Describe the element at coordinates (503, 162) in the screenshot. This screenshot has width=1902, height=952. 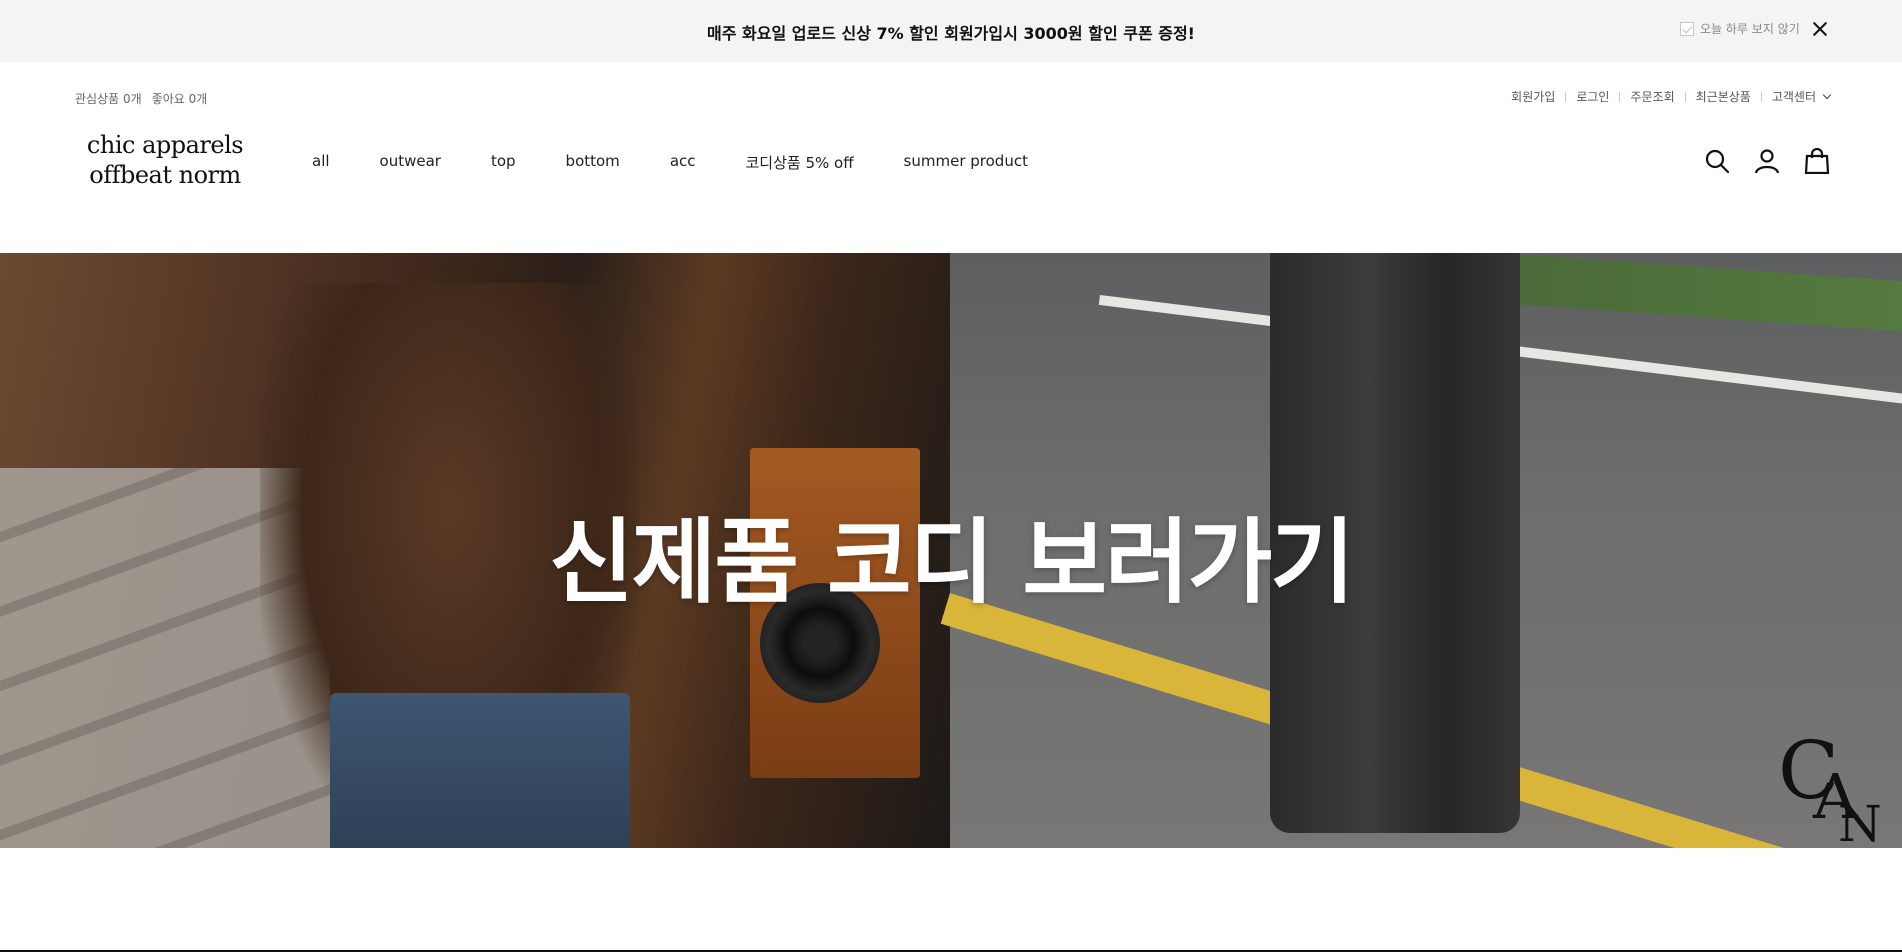
I see `nav-item-top: top` at that location.